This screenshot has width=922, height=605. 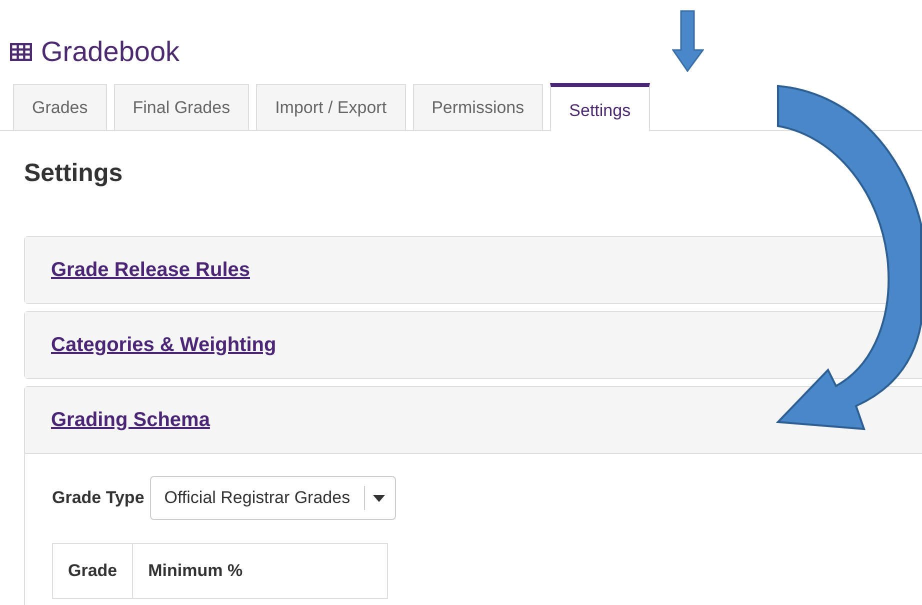 What do you see at coordinates (73, 173) in the screenshot?
I see `section-heading: Settings` at bounding box center [73, 173].